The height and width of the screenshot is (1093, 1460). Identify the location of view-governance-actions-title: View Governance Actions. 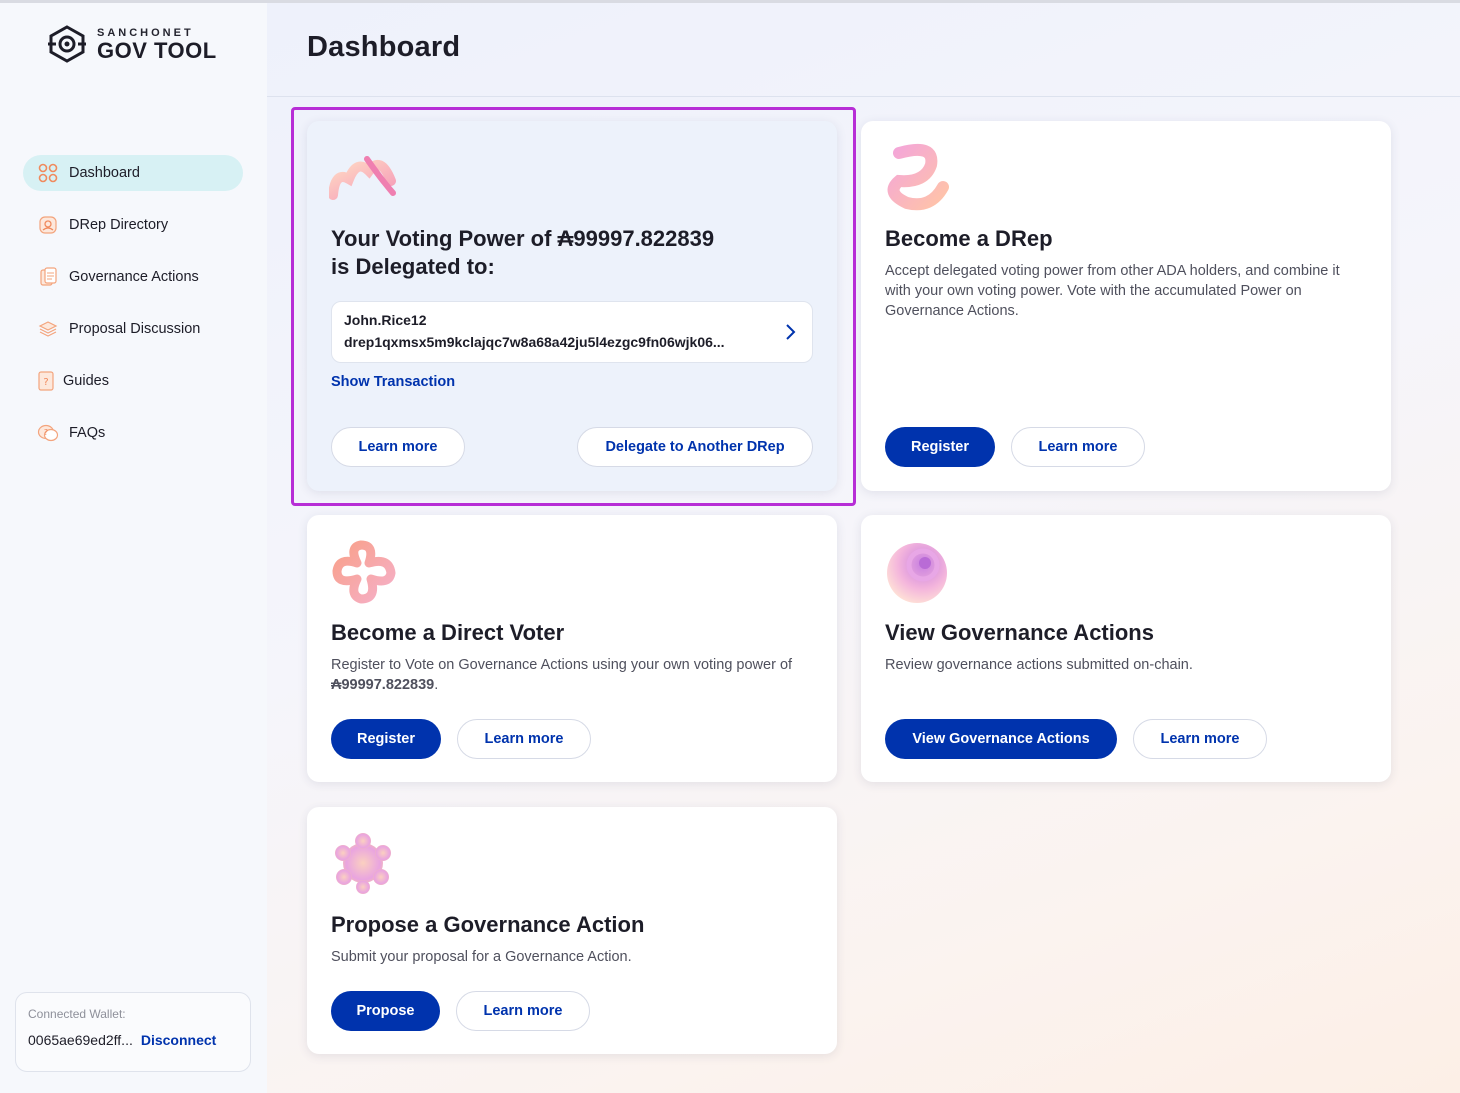
(1019, 632).